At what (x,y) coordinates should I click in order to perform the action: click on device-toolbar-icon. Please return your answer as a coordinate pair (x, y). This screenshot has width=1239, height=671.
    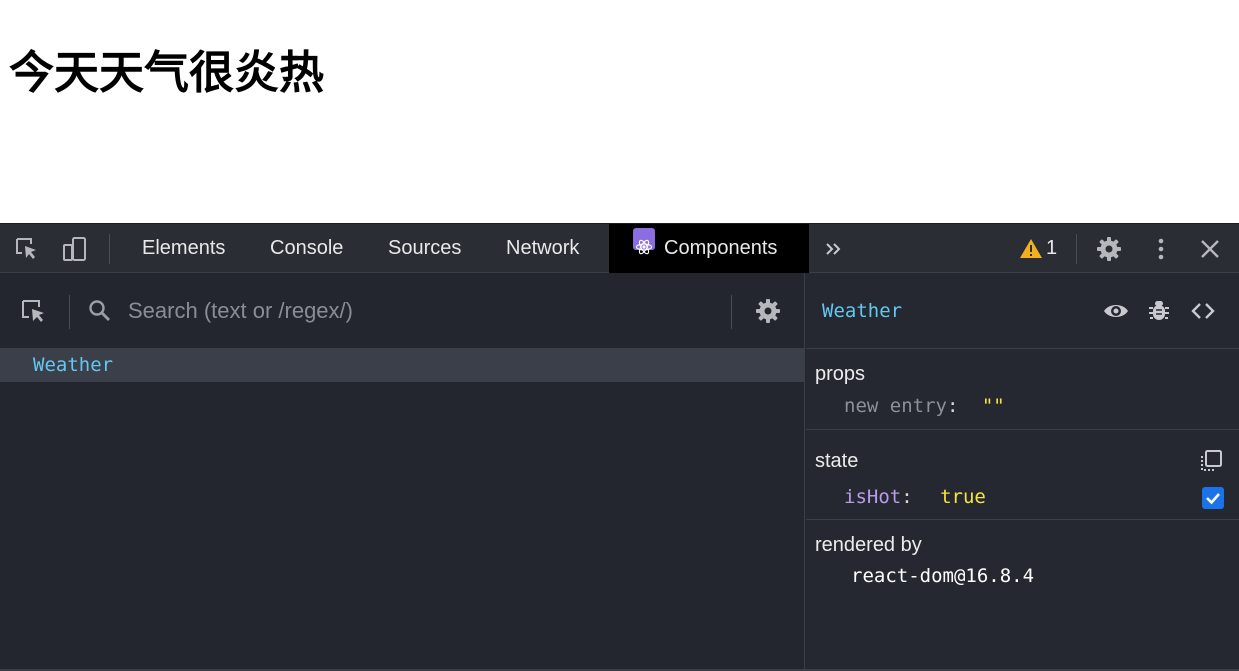
    Looking at the image, I should click on (75, 249).